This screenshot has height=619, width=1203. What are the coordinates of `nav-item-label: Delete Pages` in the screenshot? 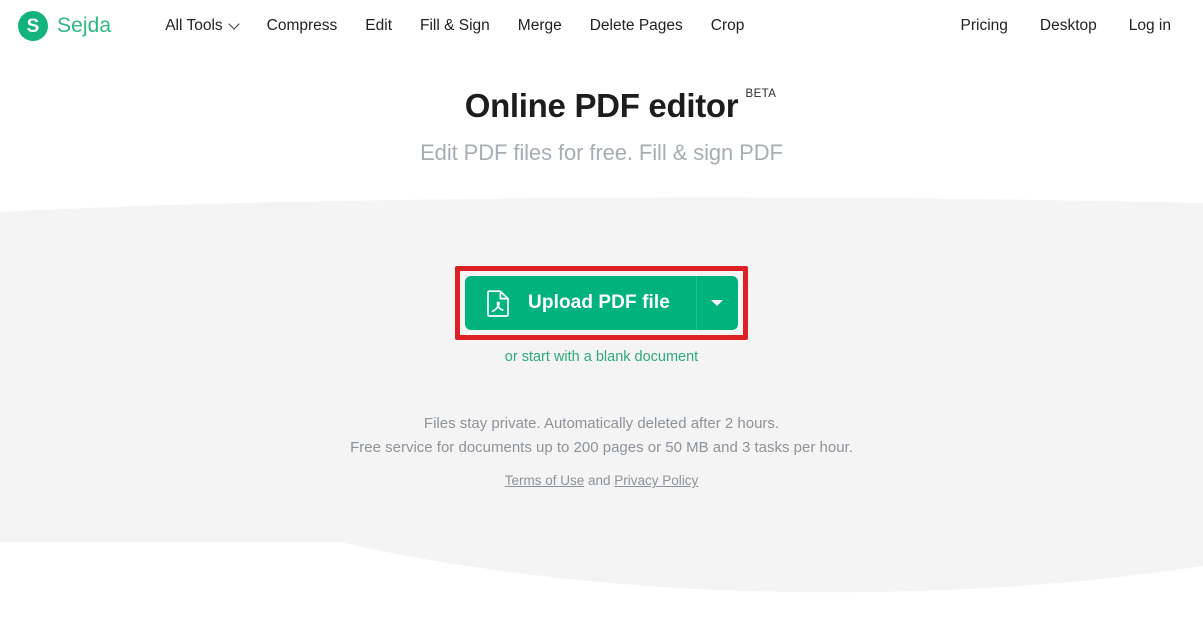 It's located at (636, 25).